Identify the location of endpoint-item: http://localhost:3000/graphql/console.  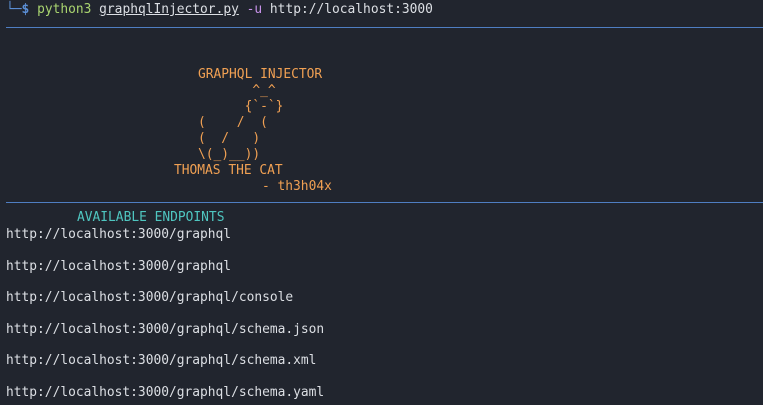
(149, 298).